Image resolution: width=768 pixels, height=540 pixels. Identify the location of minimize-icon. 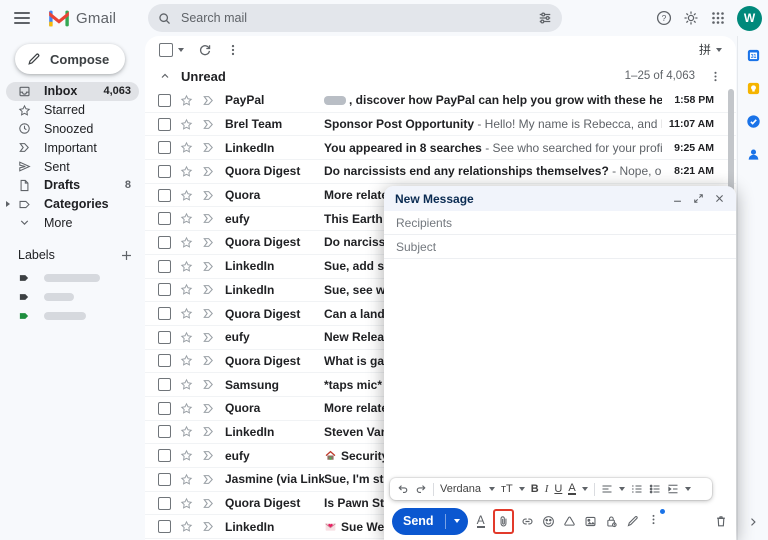
(677, 198).